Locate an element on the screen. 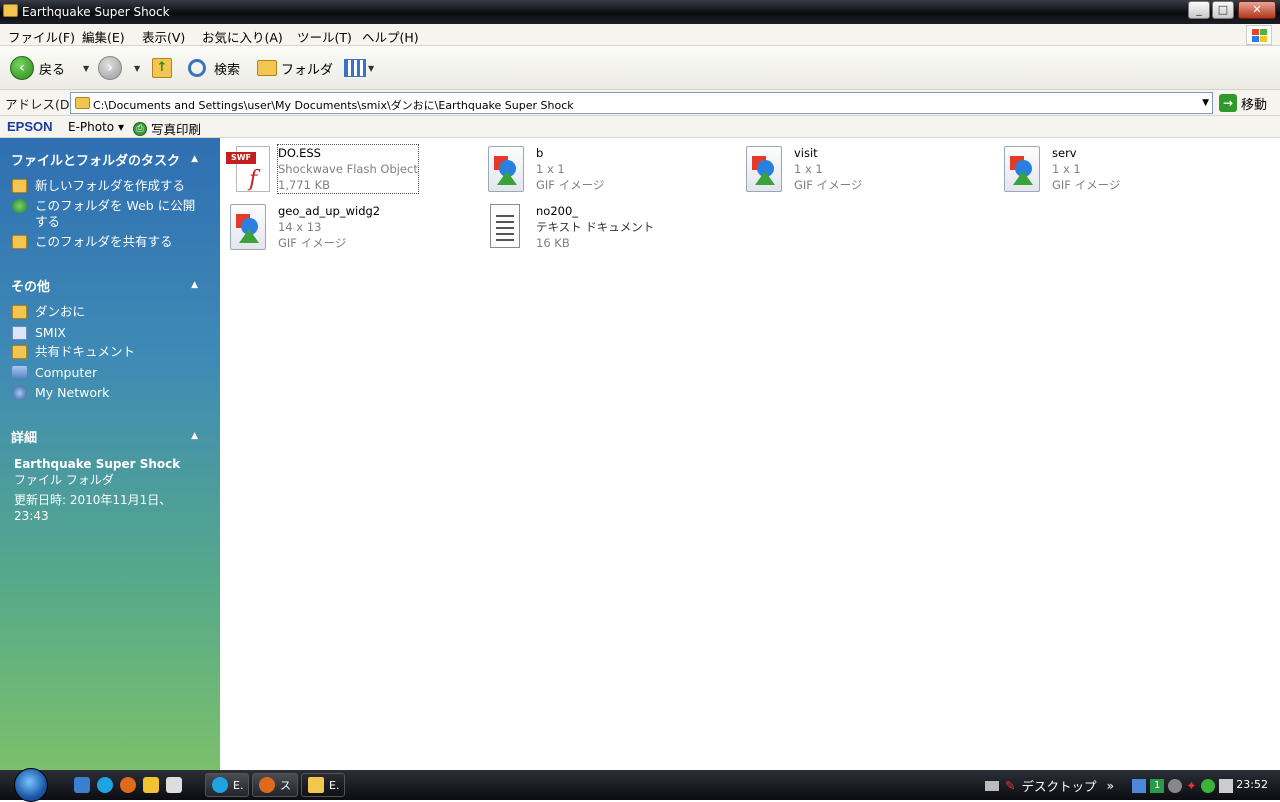 This screenshot has width=1280, height=802. menu-tools: ツール(T) is located at coordinates (324, 36).